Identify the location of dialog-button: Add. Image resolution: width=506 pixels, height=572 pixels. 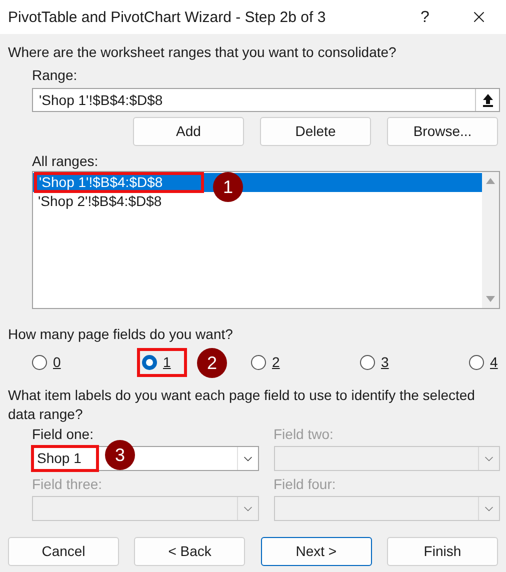
(188, 131).